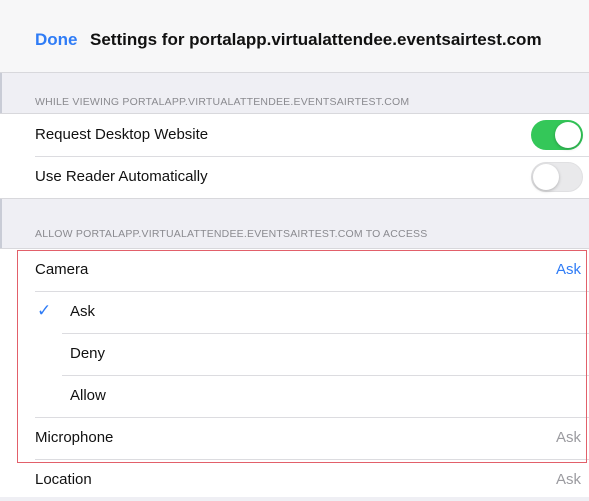 The width and height of the screenshot is (589, 501). Describe the element at coordinates (568, 479) in the screenshot. I see `location-value: Ask` at that location.